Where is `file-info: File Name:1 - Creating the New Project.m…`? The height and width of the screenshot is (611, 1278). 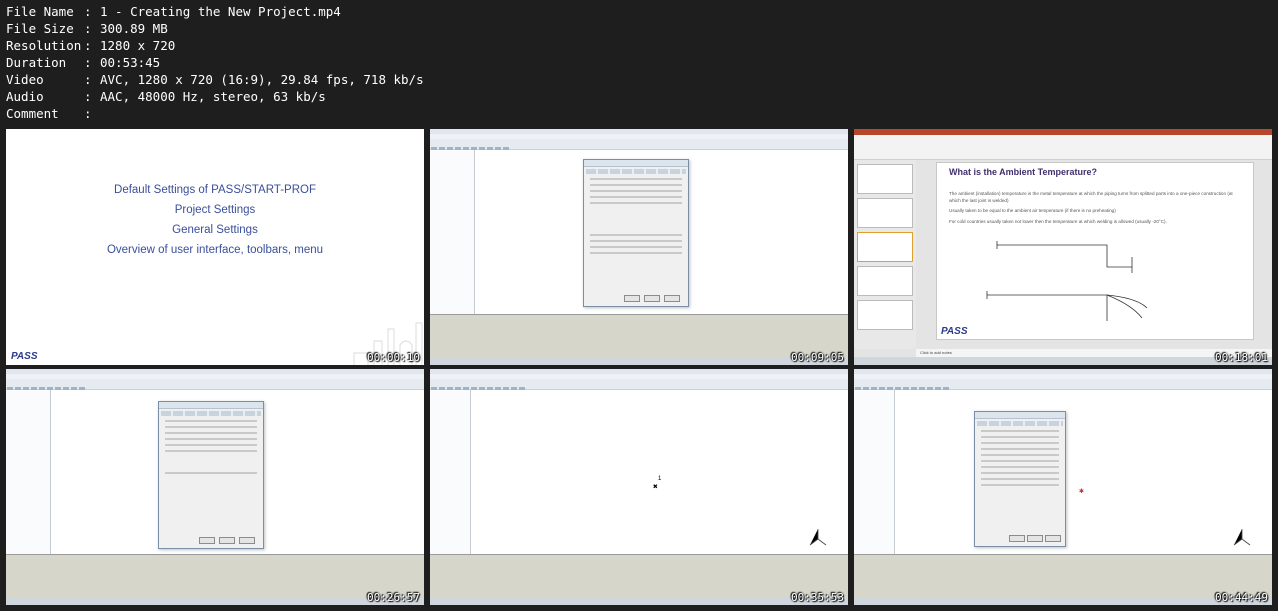 file-info: File Name:1 - Creating the New Project.m… is located at coordinates (215, 62).